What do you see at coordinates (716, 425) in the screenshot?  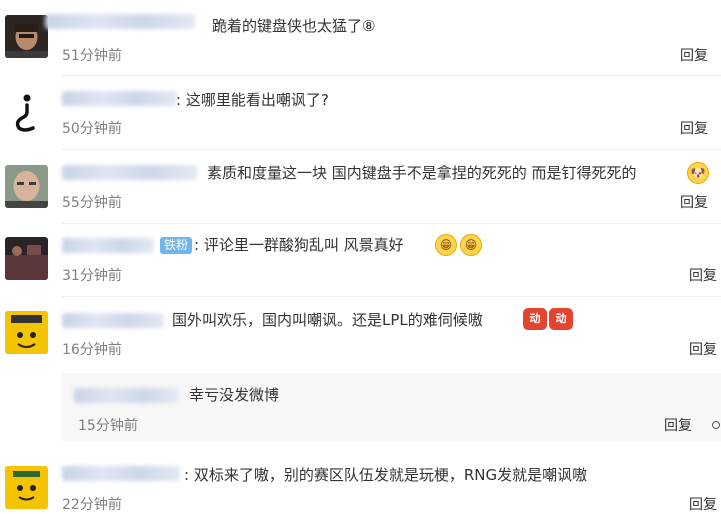 I see `small-circle-icon` at bounding box center [716, 425].